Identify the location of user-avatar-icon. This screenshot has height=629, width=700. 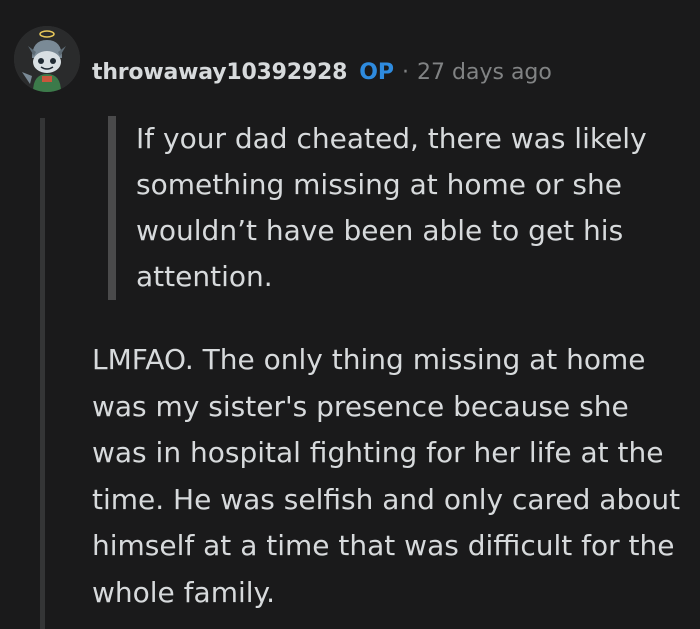
(47, 59).